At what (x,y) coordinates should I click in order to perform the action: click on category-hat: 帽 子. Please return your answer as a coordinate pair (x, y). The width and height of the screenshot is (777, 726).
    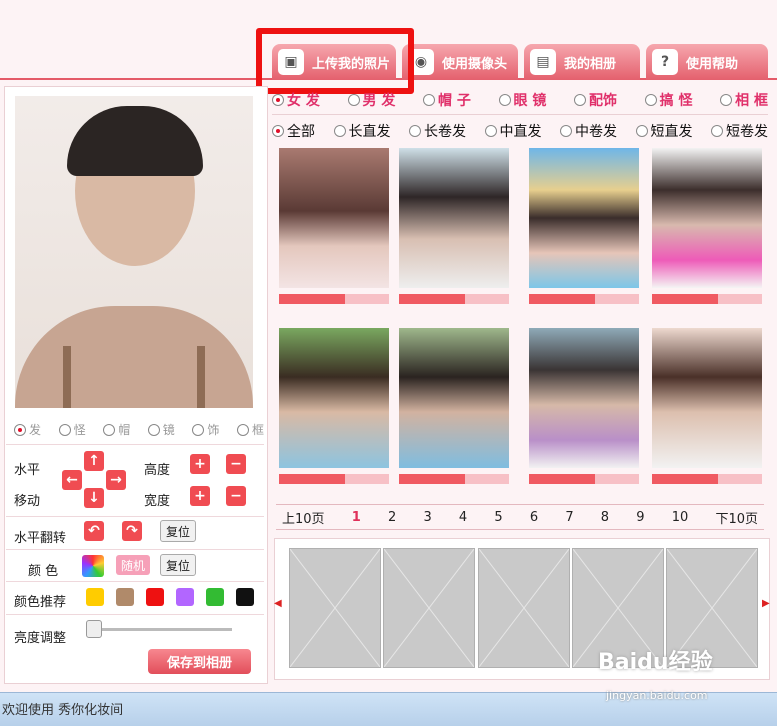
    Looking at the image, I should click on (447, 100).